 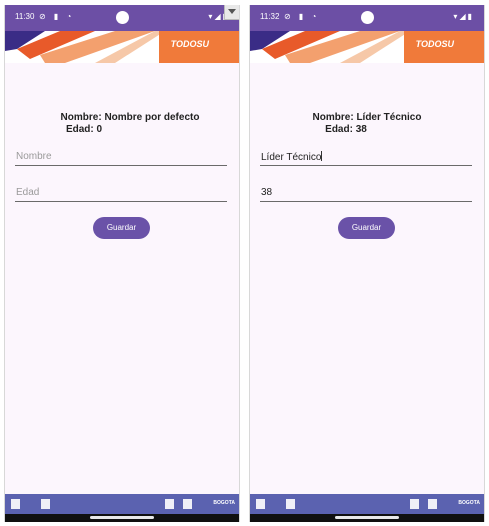 What do you see at coordinates (292, 157) in the screenshot?
I see `name-value: Líder Técnico` at bounding box center [292, 157].